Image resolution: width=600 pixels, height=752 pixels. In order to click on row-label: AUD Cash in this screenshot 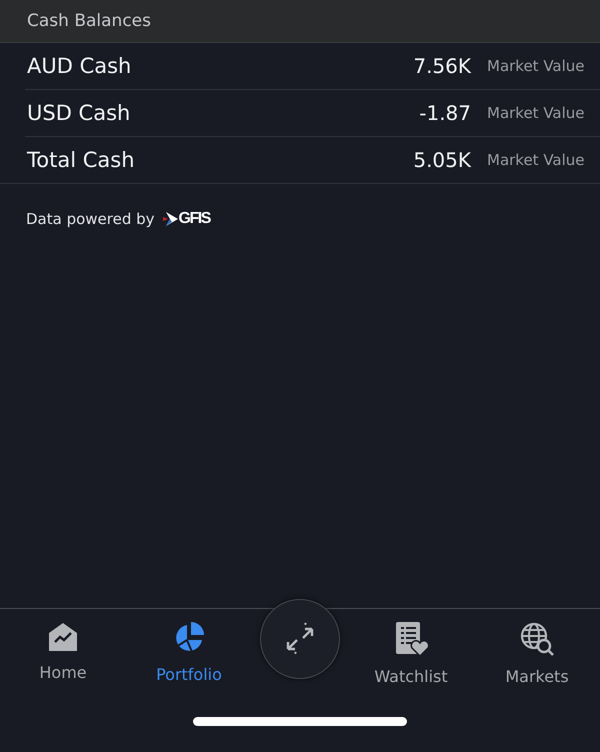, I will do `click(79, 66)`.